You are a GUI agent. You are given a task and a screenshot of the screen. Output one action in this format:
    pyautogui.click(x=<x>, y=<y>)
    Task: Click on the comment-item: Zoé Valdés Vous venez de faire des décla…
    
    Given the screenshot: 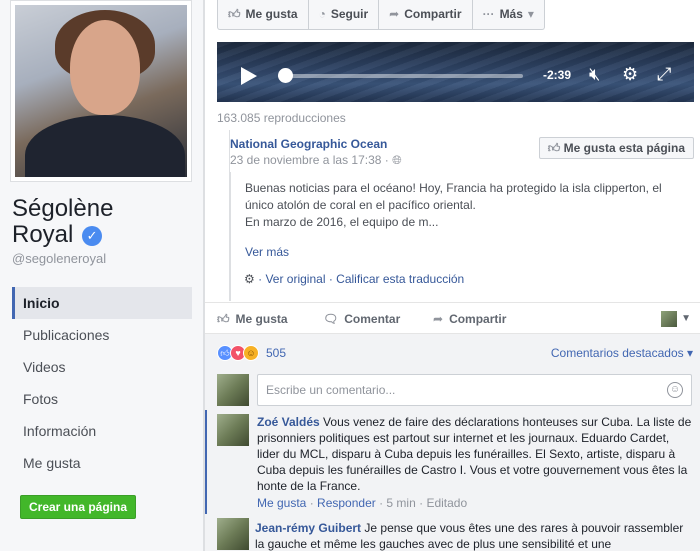 What is the action you would take?
    pyautogui.click(x=452, y=462)
    